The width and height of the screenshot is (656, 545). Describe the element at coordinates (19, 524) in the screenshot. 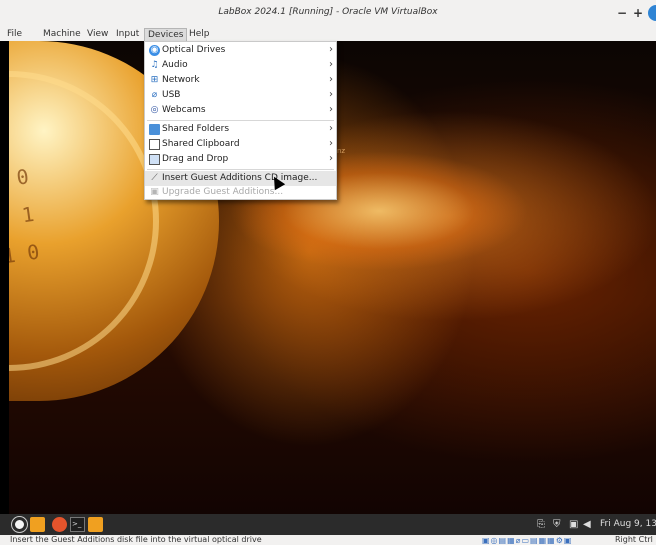

I see `start-menu-icon` at that location.